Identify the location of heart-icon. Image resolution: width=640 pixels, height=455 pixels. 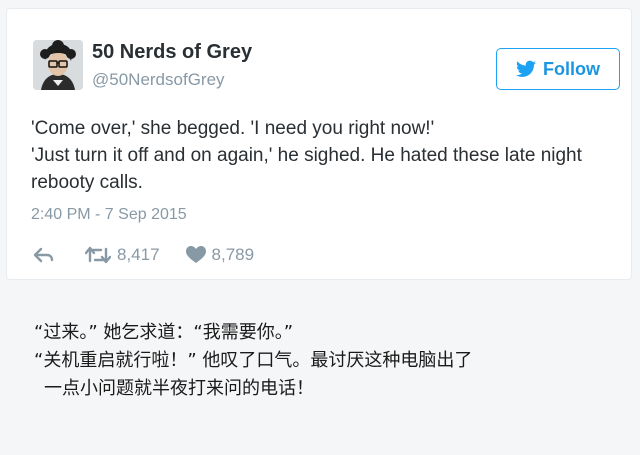
(195, 254).